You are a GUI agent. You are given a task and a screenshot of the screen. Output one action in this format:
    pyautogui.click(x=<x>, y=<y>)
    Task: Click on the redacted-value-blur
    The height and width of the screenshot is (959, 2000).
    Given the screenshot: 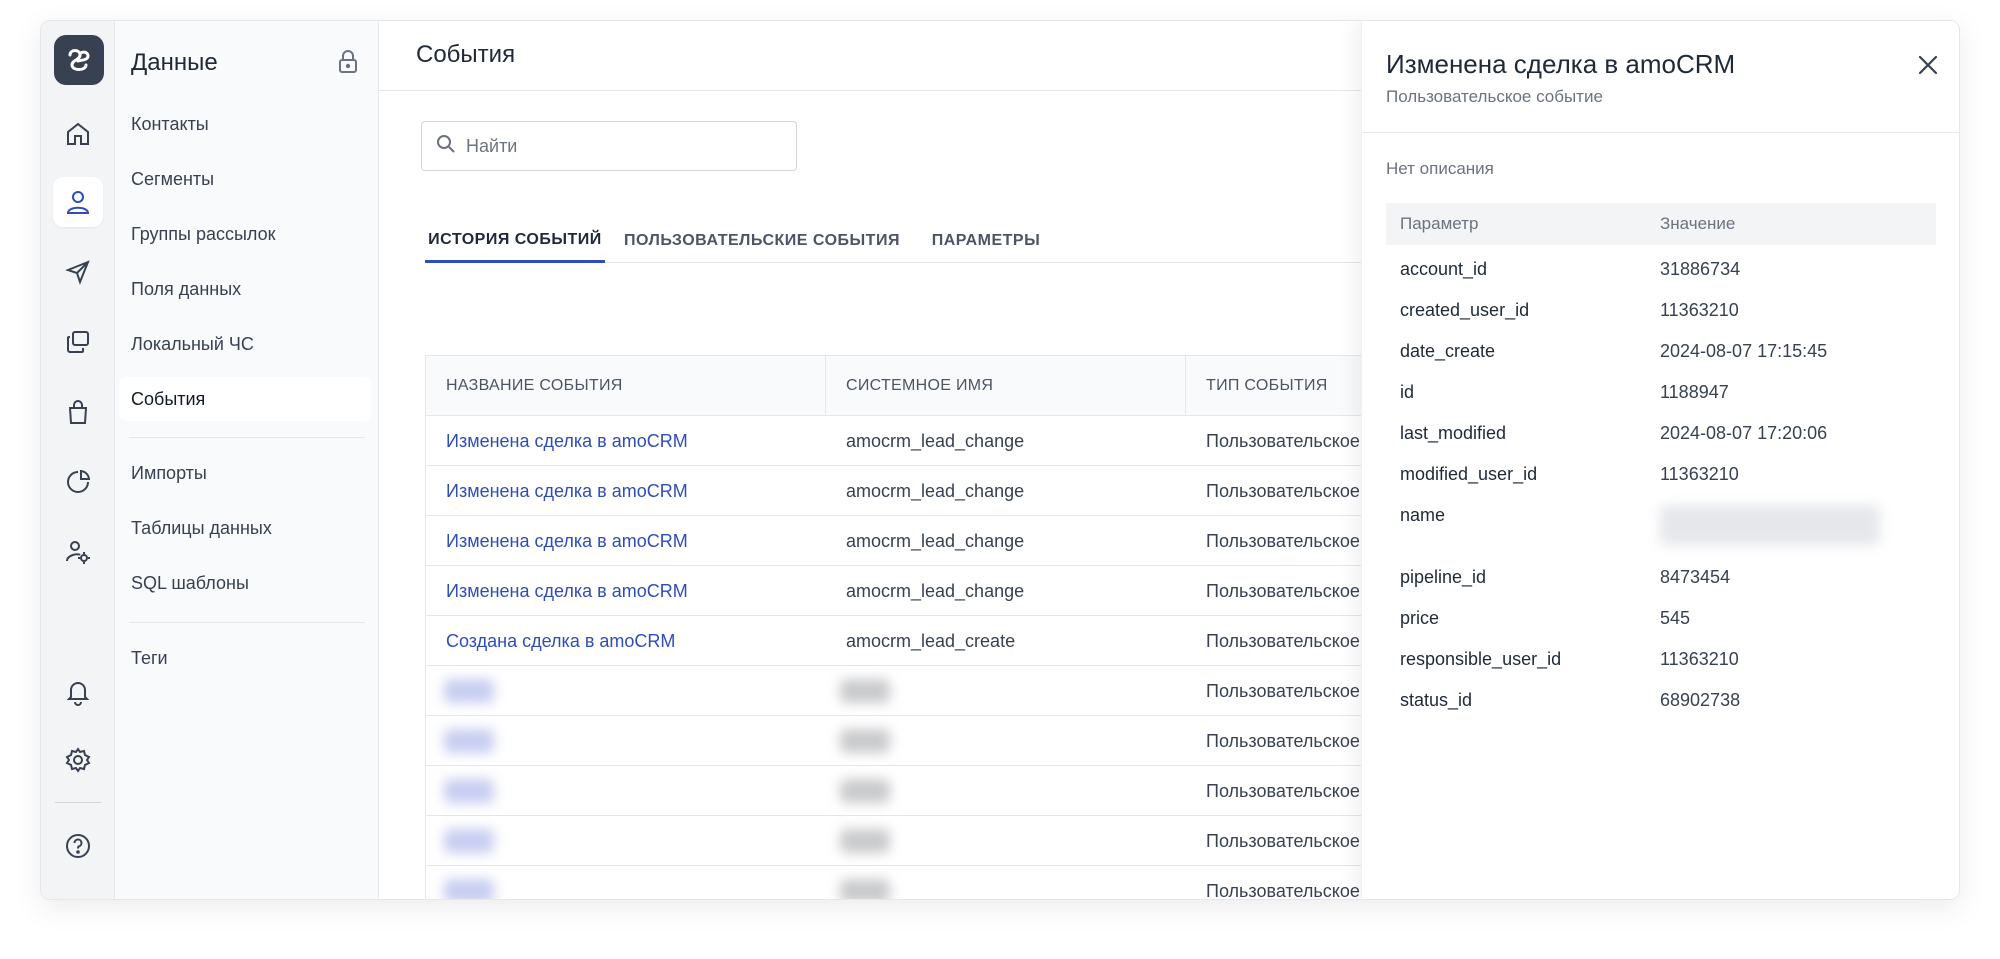 What is the action you would take?
    pyautogui.click(x=1770, y=525)
    